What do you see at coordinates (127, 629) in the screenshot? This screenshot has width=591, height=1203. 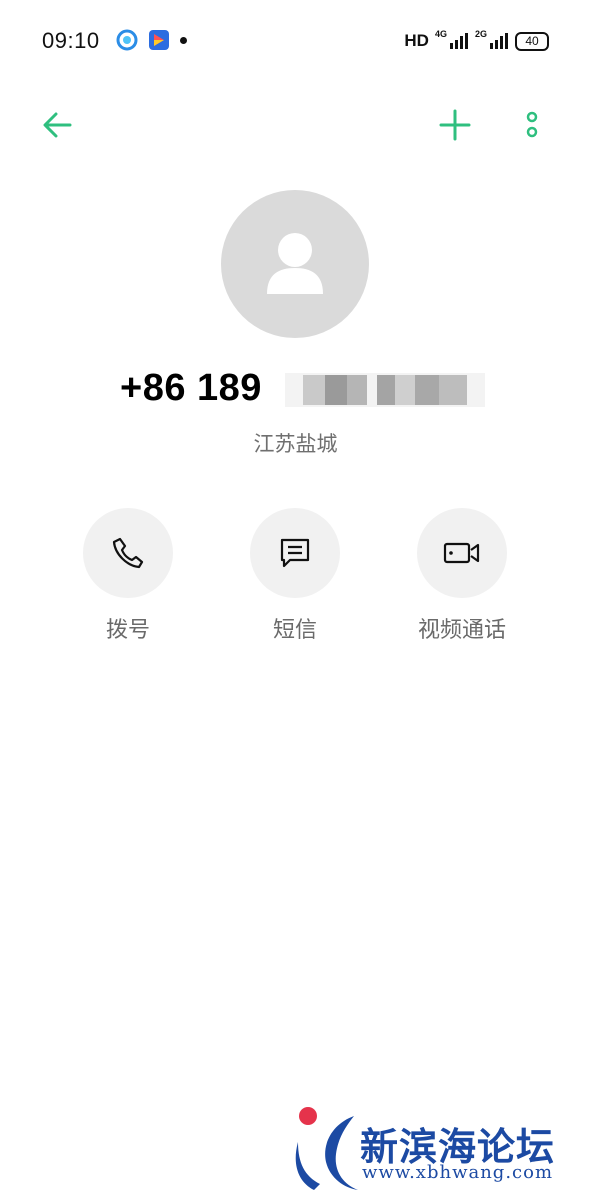 I see `call-label: 拨号` at bounding box center [127, 629].